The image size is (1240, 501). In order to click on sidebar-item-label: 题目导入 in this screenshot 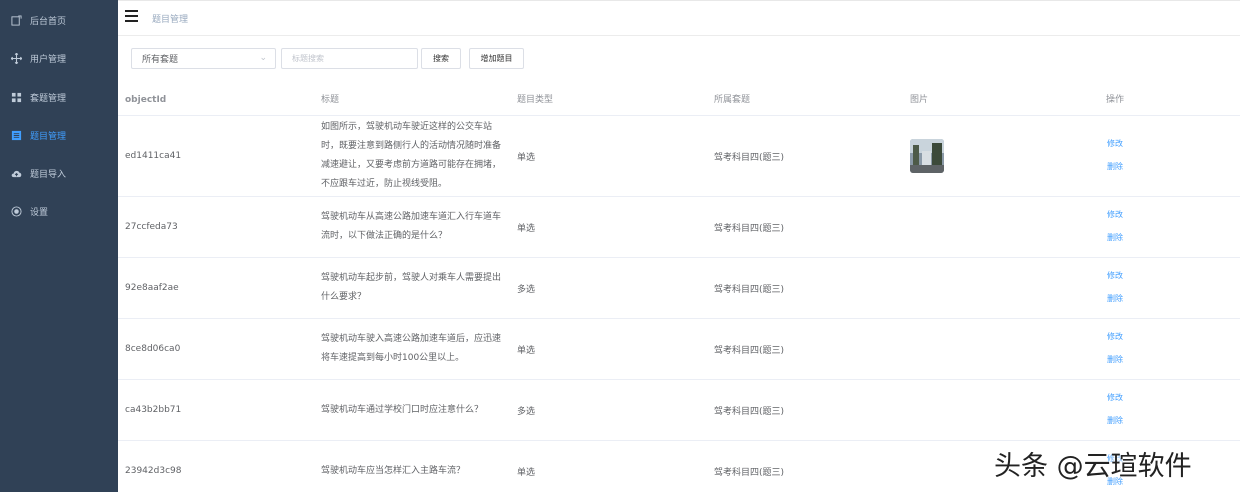, I will do `click(48, 174)`.